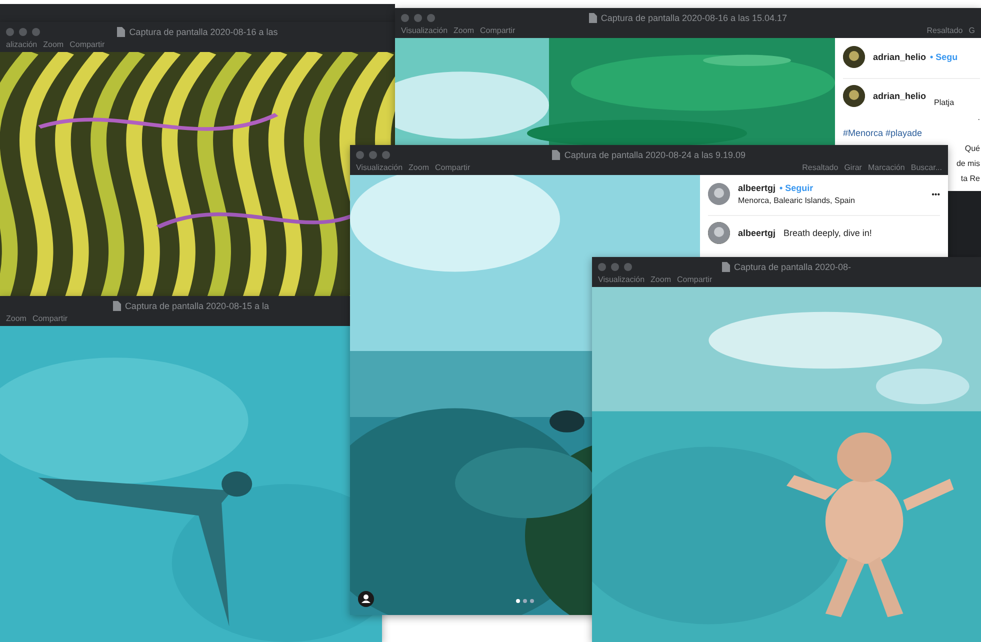 The height and width of the screenshot is (642, 981). Describe the element at coordinates (968, 163) in the screenshot. I see `caption-text: de mis` at that location.